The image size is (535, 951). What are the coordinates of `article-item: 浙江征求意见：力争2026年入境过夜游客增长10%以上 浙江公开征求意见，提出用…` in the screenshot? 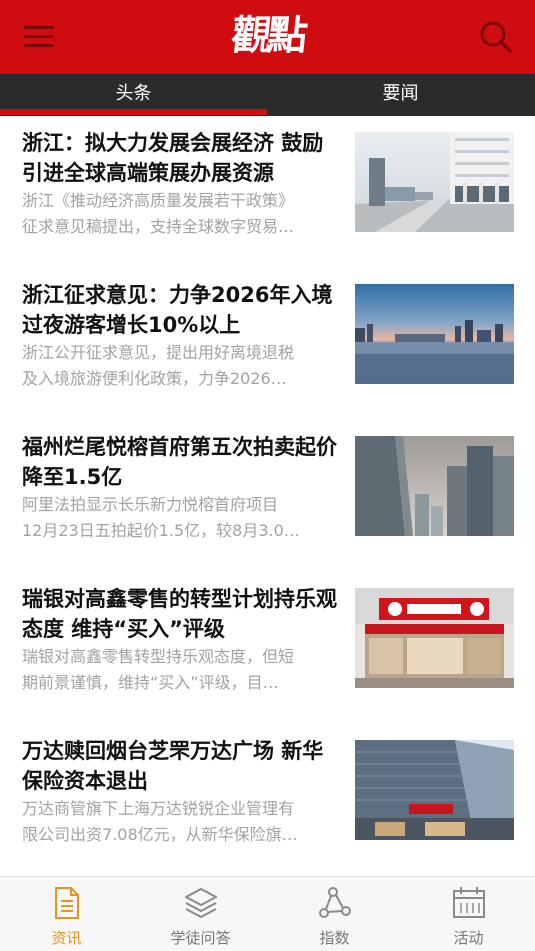 It's located at (267, 350).